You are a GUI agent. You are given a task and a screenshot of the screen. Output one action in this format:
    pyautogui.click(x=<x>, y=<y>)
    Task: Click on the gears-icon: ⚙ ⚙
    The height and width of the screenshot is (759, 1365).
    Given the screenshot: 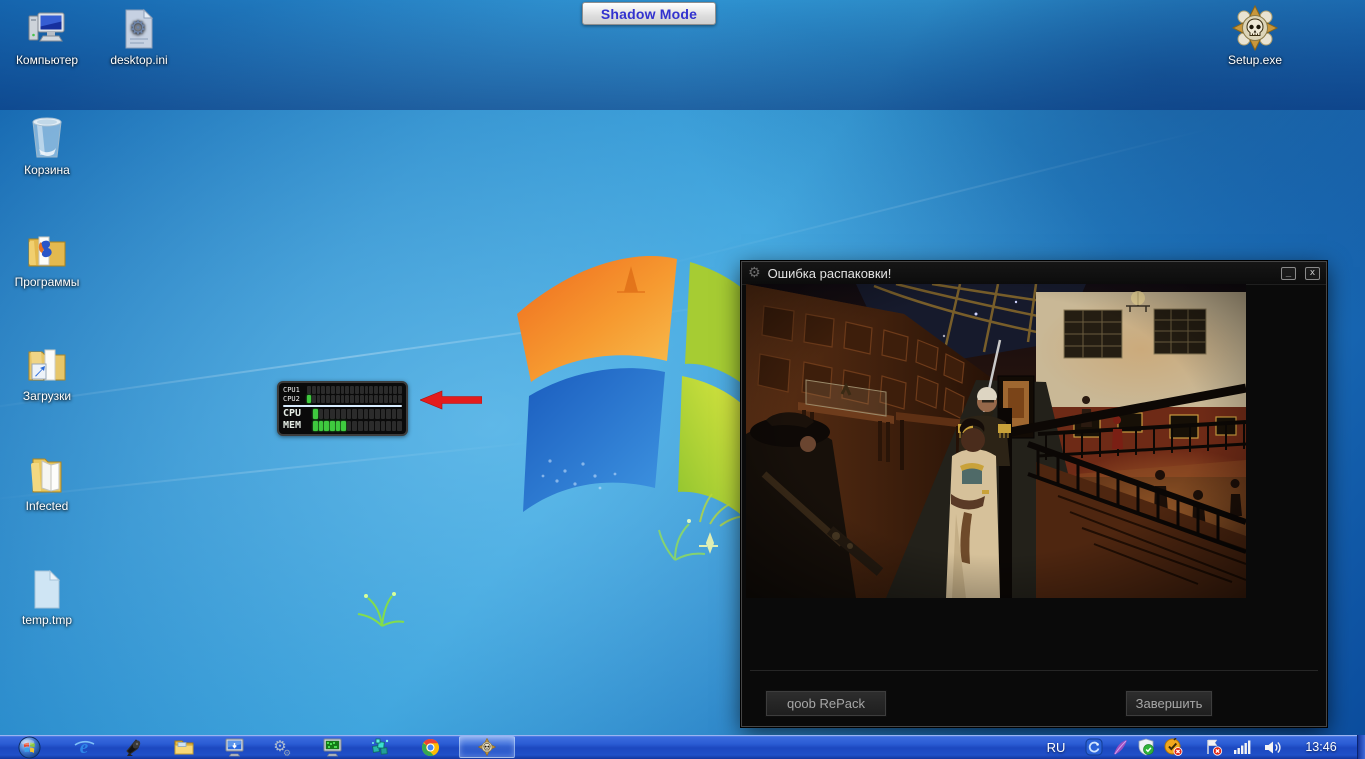 What is the action you would take?
    pyautogui.click(x=282, y=747)
    